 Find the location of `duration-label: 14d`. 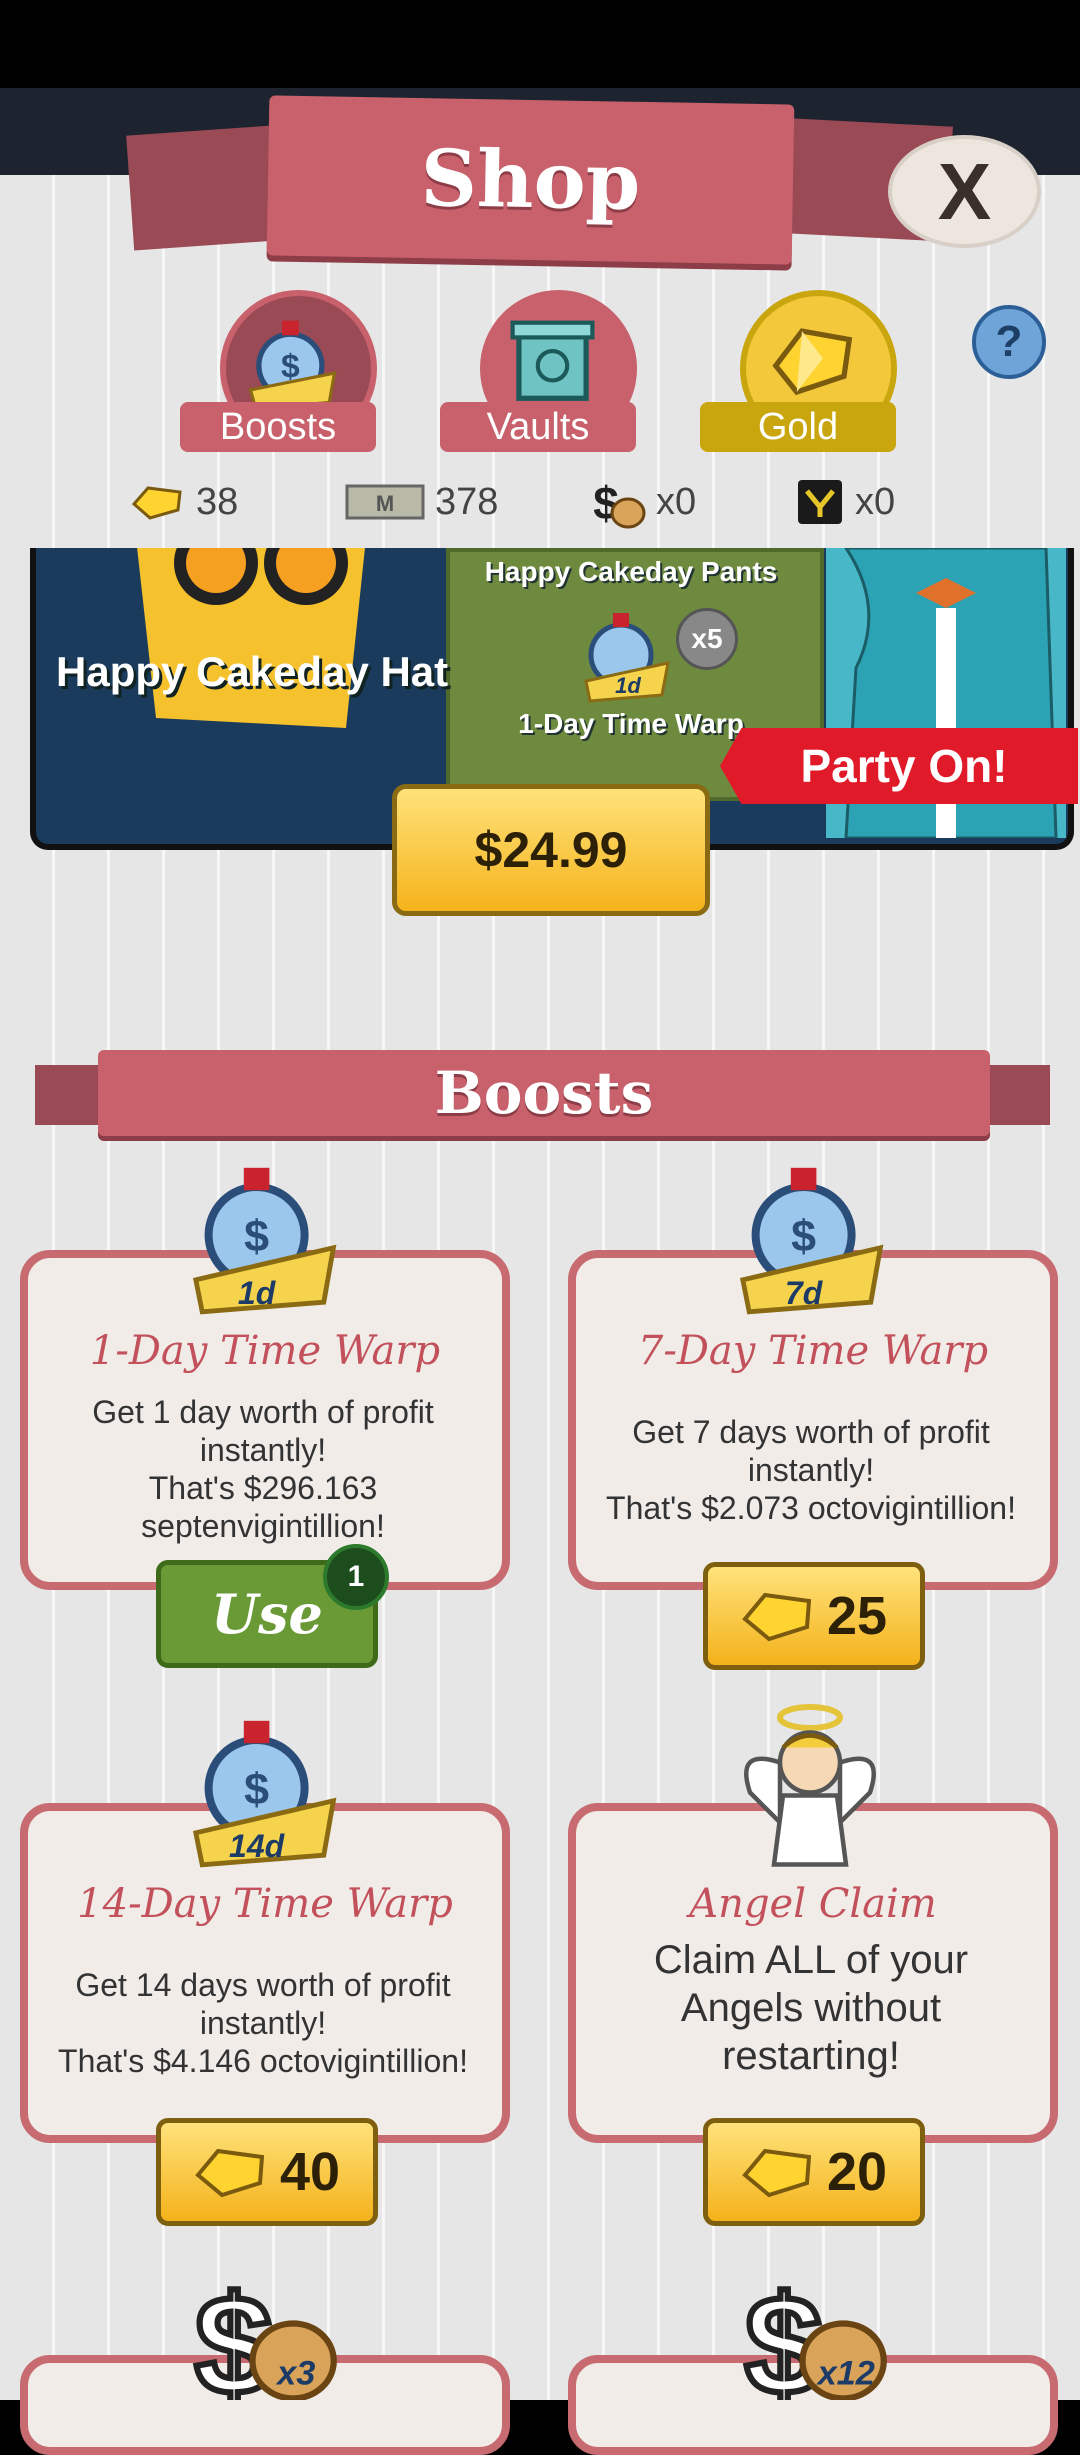

duration-label: 14d is located at coordinates (257, 1846).